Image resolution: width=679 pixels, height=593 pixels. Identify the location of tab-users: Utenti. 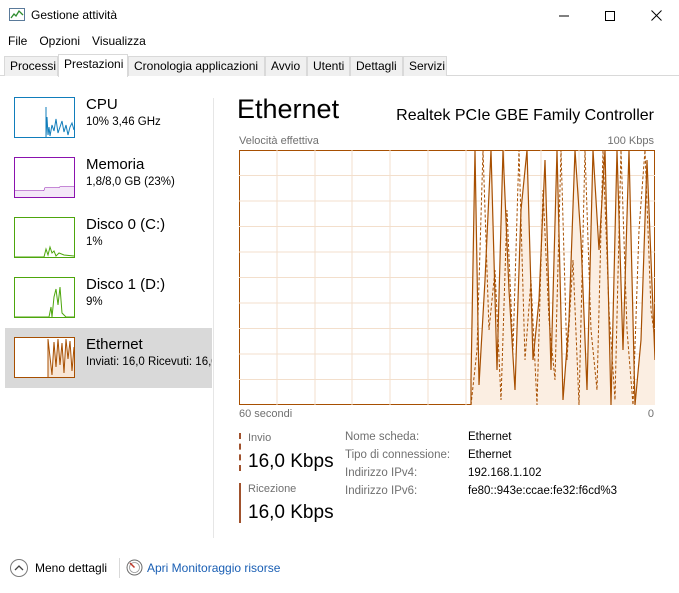
(328, 66).